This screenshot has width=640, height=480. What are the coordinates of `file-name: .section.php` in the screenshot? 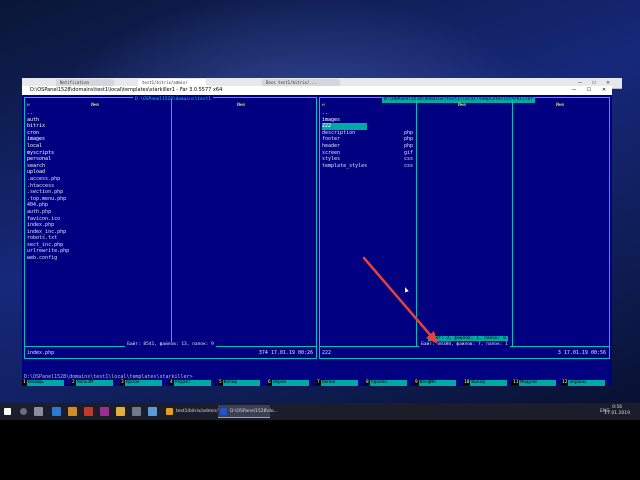 It's located at (45, 192).